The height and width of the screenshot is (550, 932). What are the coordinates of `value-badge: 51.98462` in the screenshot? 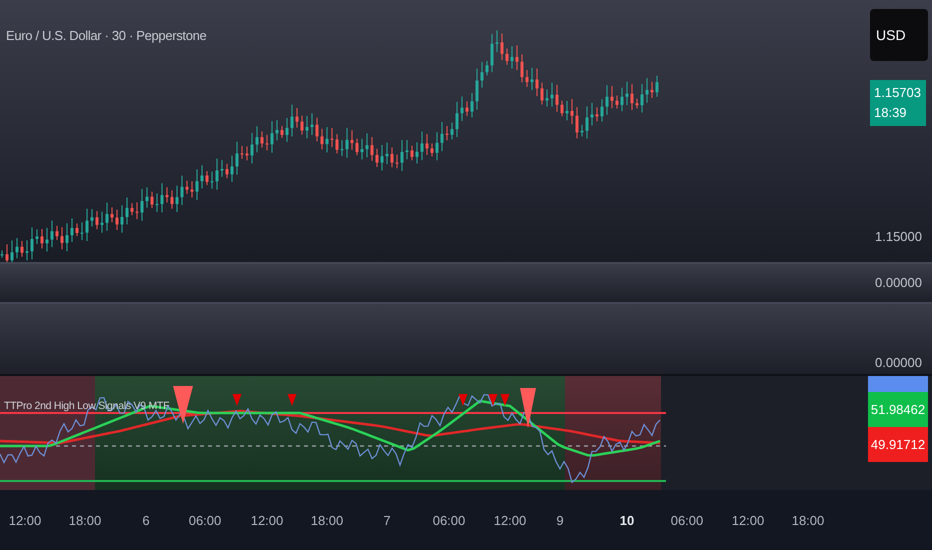 It's located at (898, 409).